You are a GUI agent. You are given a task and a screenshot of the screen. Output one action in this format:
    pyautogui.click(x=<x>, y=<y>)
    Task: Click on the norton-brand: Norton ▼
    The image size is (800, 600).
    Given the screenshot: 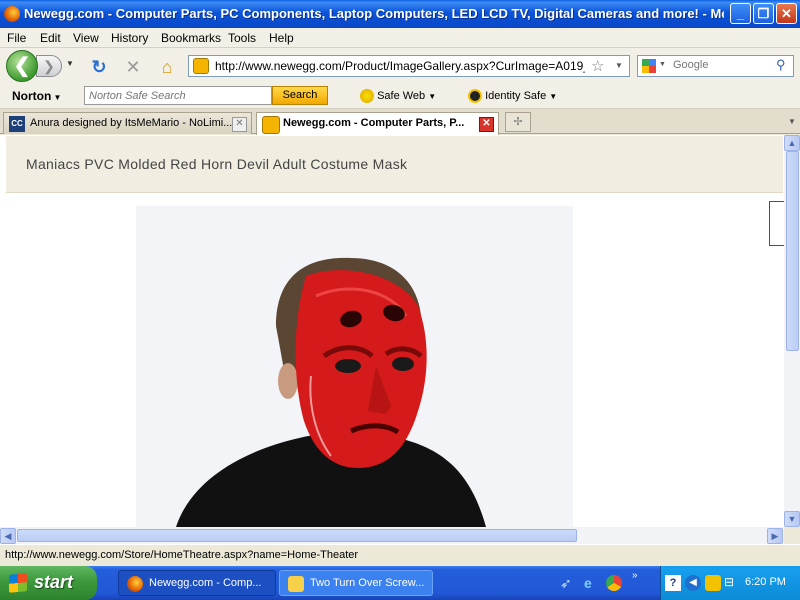 What is the action you would take?
    pyautogui.click(x=36, y=96)
    